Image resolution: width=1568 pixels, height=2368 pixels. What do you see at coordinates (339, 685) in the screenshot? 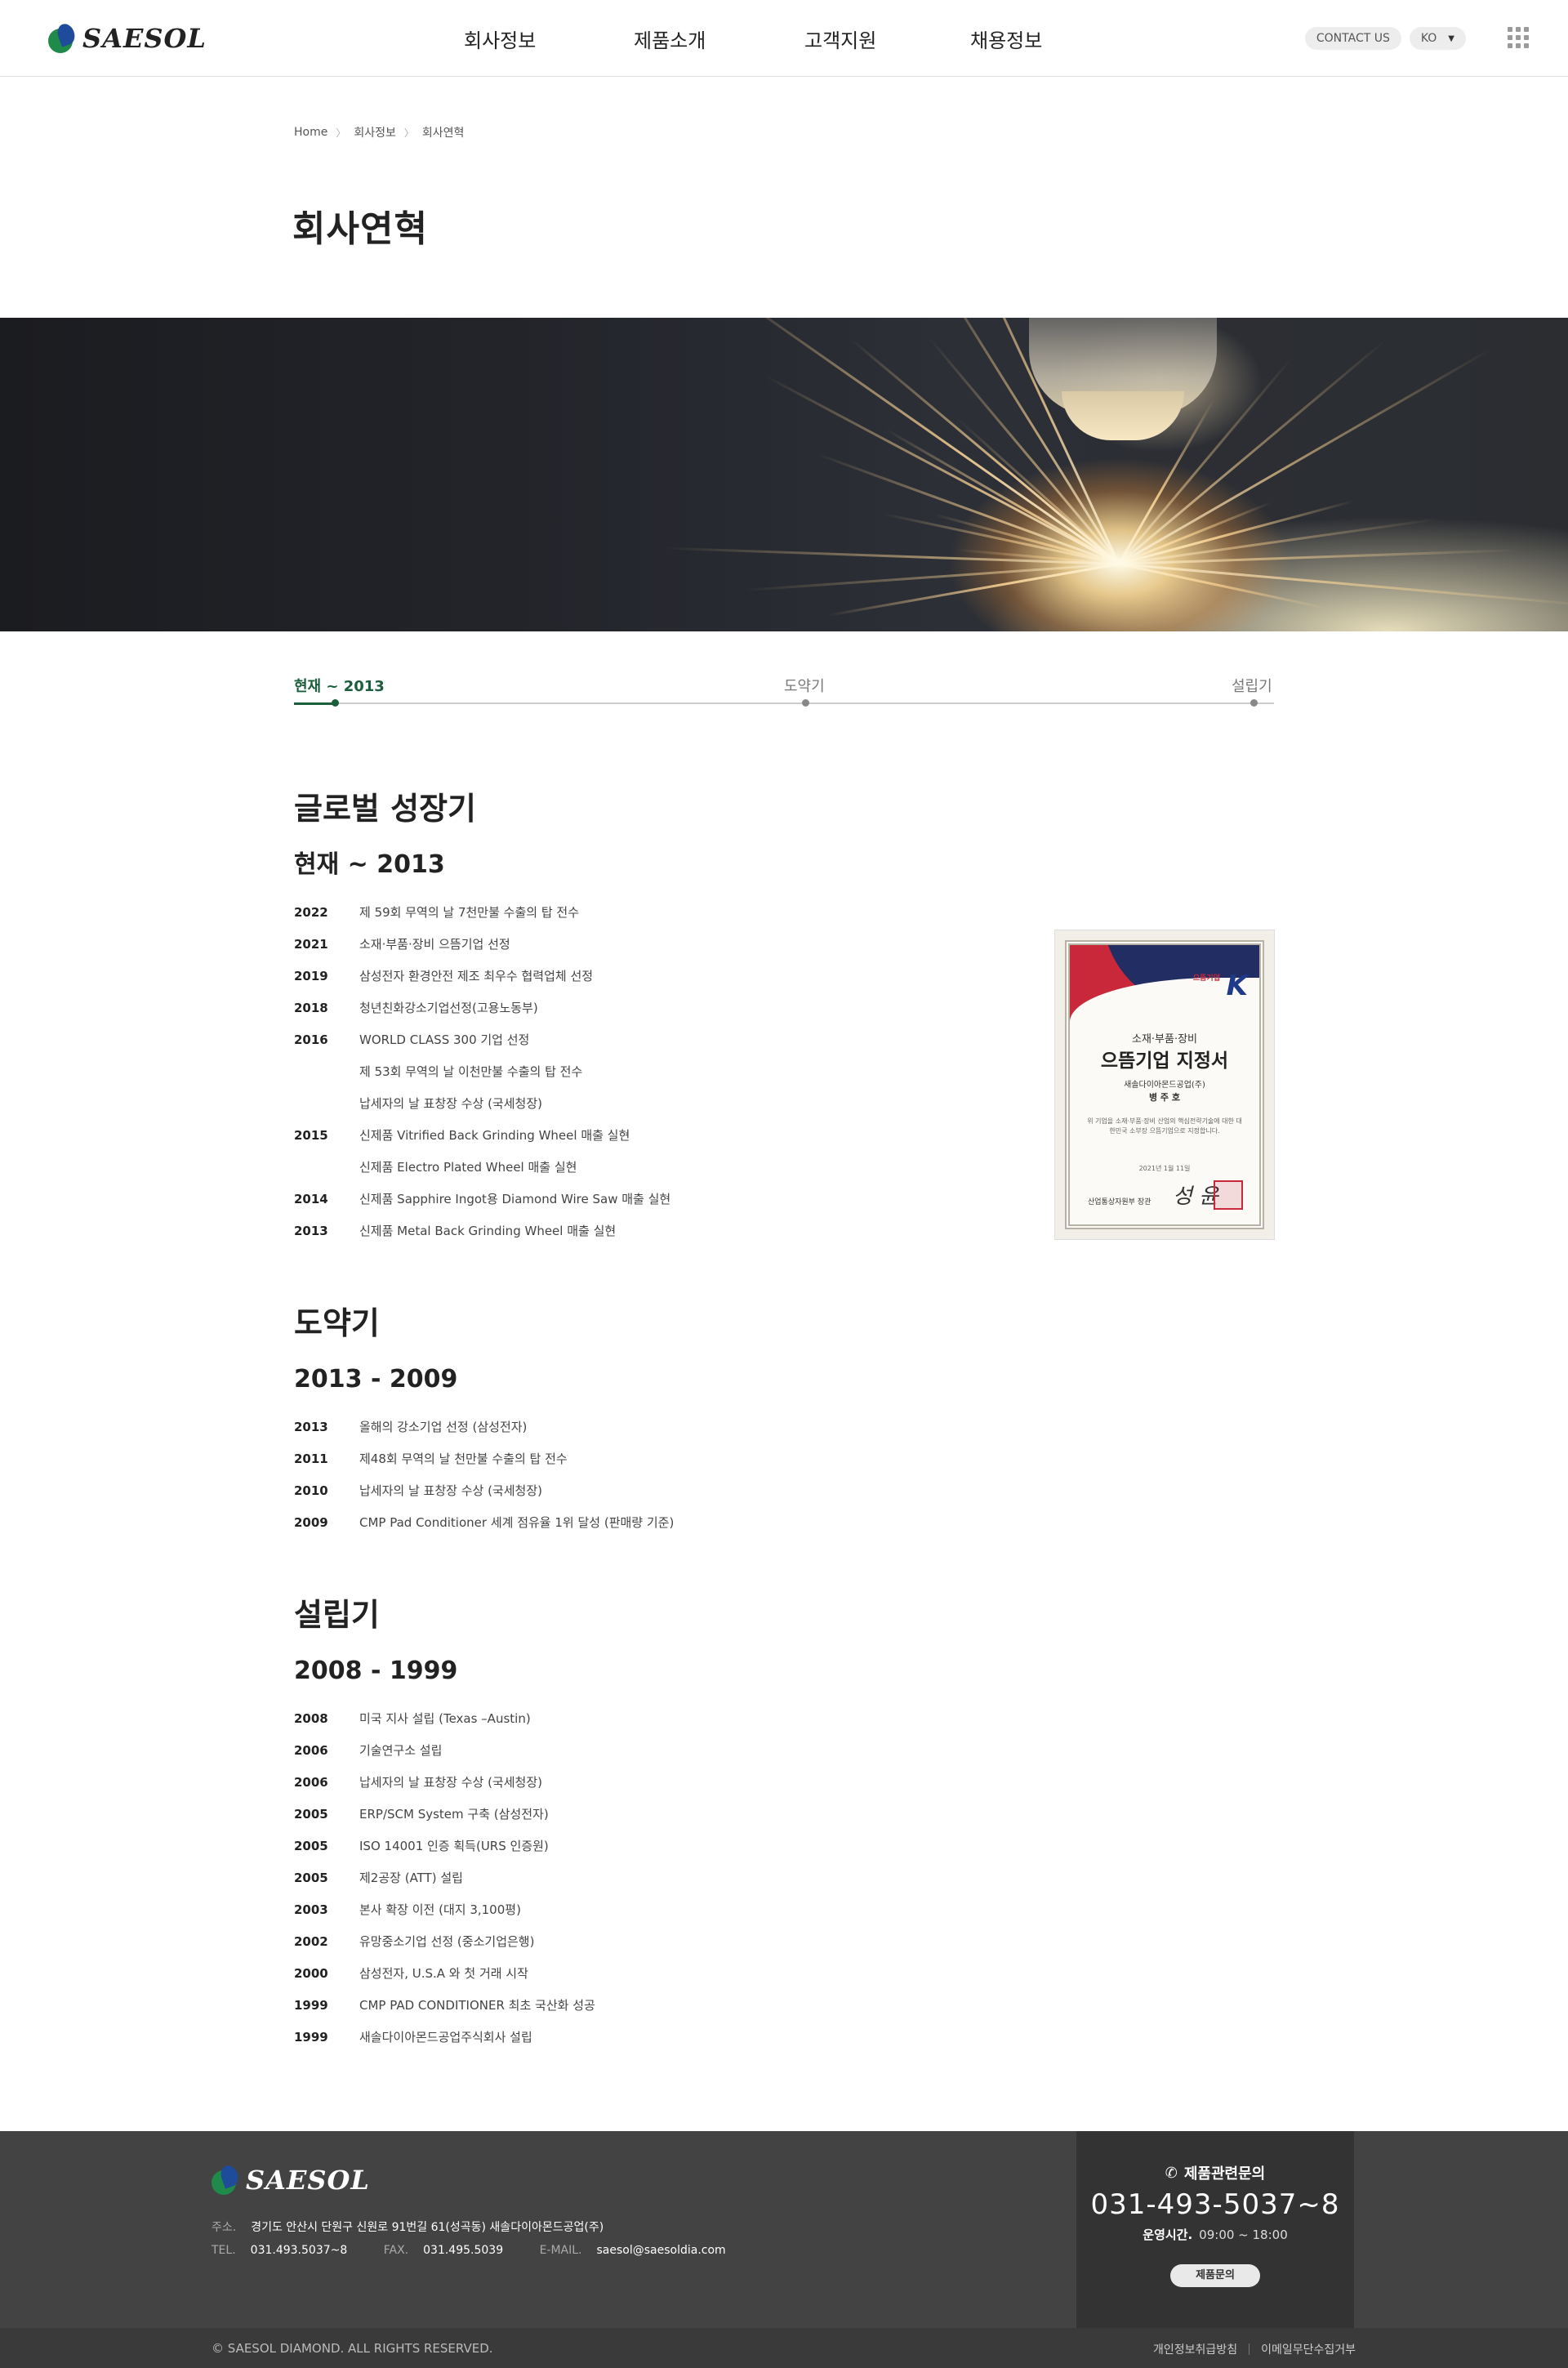
I see `tab-present-2013: 현재 ~ 2013` at bounding box center [339, 685].